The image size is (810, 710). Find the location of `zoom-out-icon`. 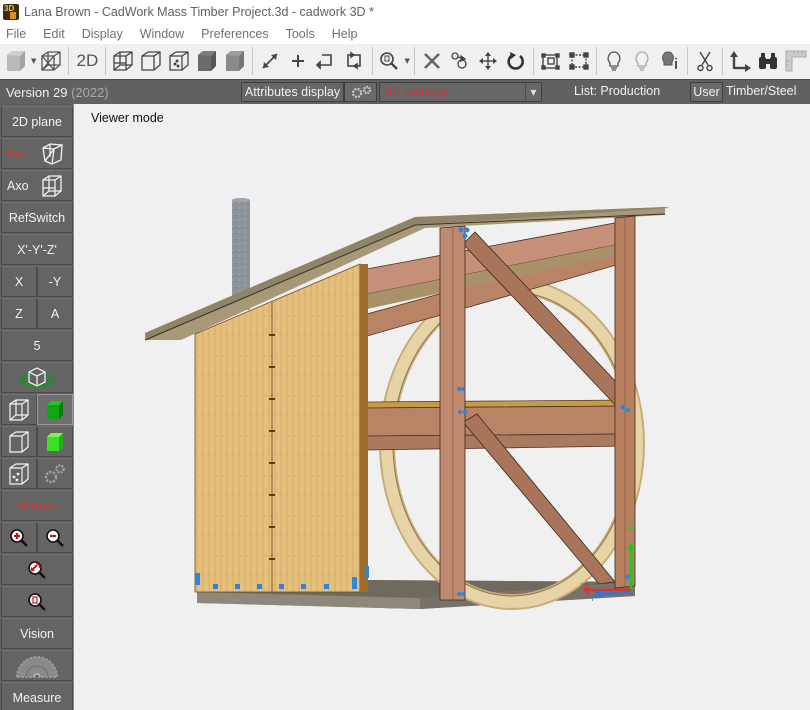

zoom-out-icon is located at coordinates (55, 537).